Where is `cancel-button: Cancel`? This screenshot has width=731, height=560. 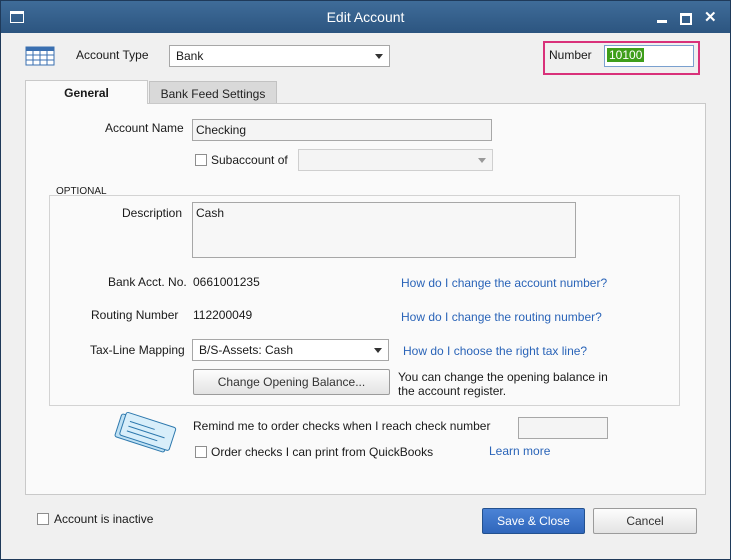 cancel-button: Cancel is located at coordinates (645, 521).